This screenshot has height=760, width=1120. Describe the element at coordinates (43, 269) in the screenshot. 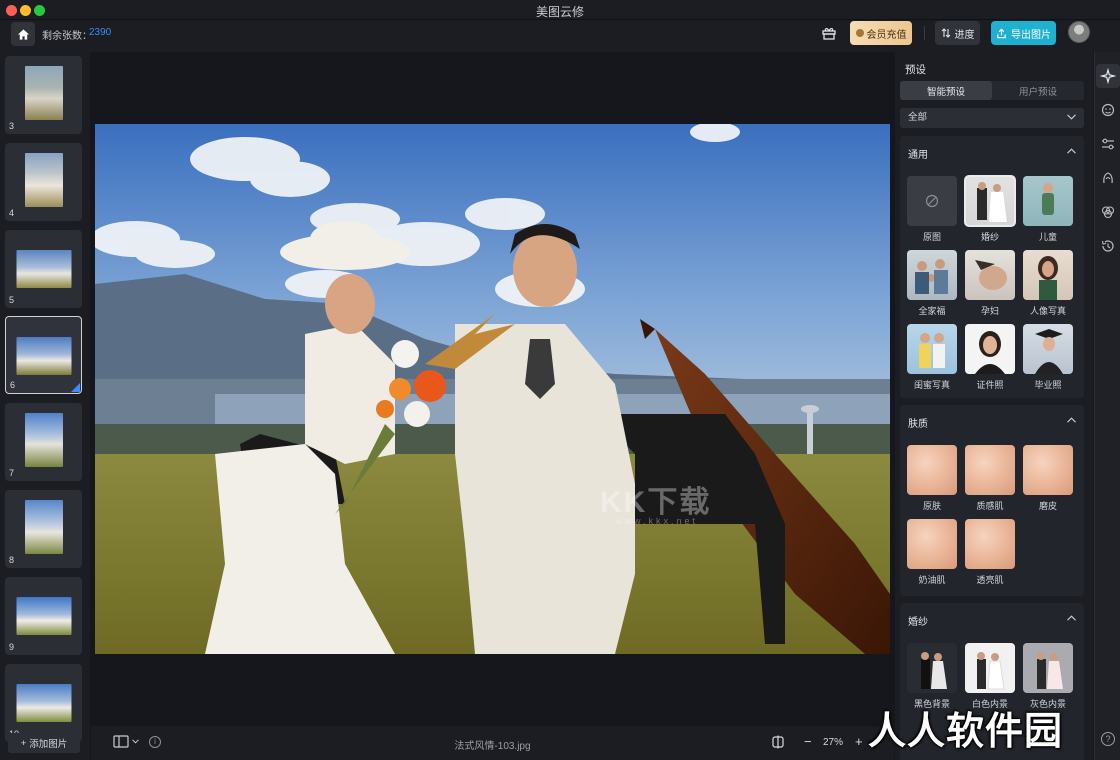

I see `thumbnail-item: 5` at that location.